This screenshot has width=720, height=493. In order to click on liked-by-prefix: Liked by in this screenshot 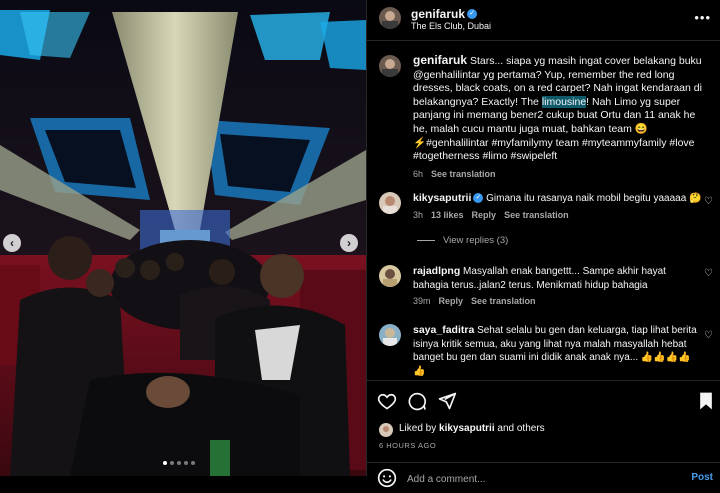, I will do `click(418, 428)`.